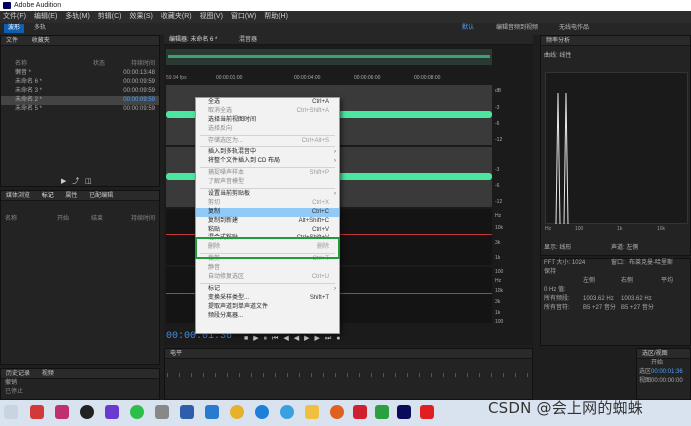 Image resolution: width=691 pixels, height=426 pixels. What do you see at coordinates (348, 375) in the screenshot?
I see `level-meter` at bounding box center [348, 375].